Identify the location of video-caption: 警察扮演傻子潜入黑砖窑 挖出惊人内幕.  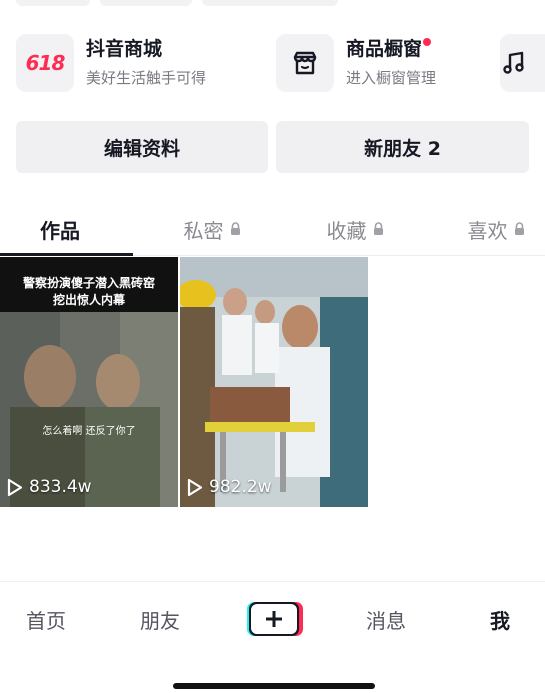
(89, 292).